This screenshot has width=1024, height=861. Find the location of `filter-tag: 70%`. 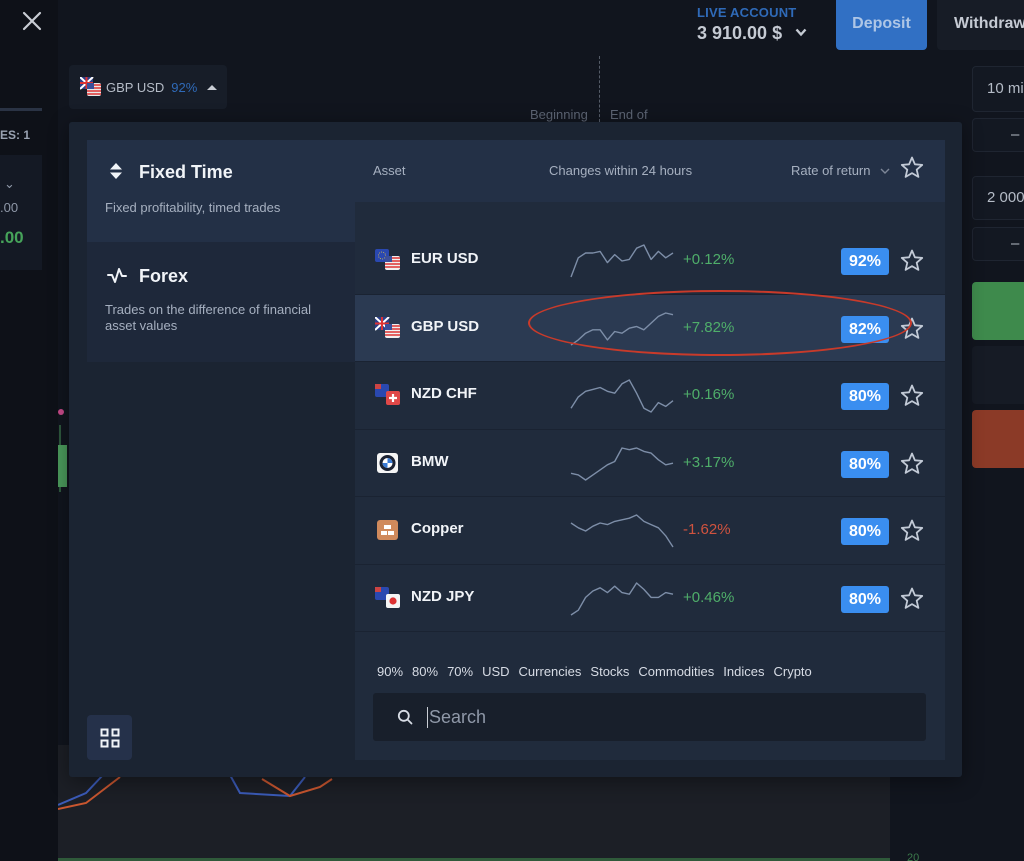

filter-tag: 70% is located at coordinates (460, 671).